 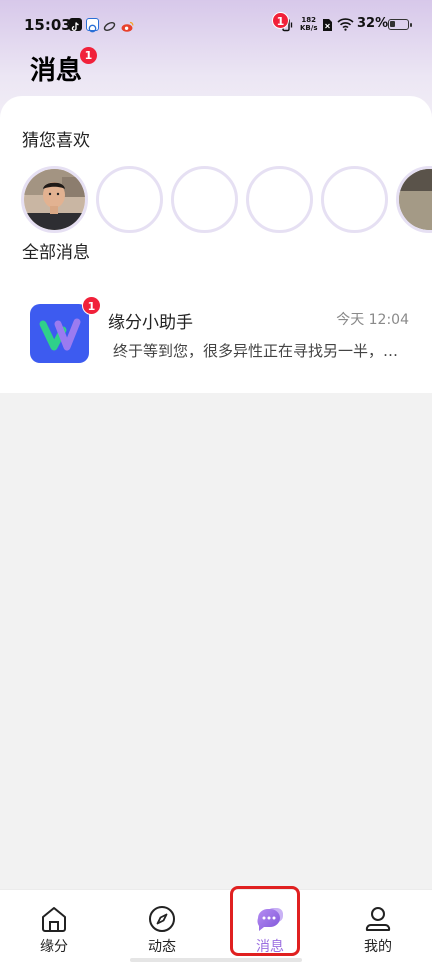 I want to click on tab-mine: 我的, so click(x=378, y=927).